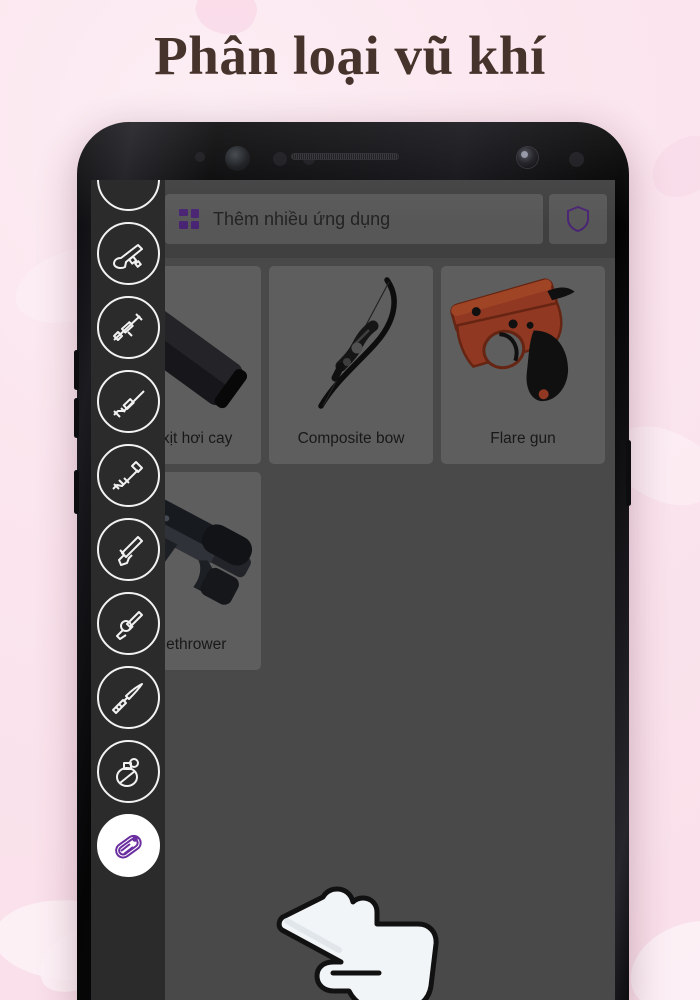  I want to click on secondary-sensor, so click(576, 159).